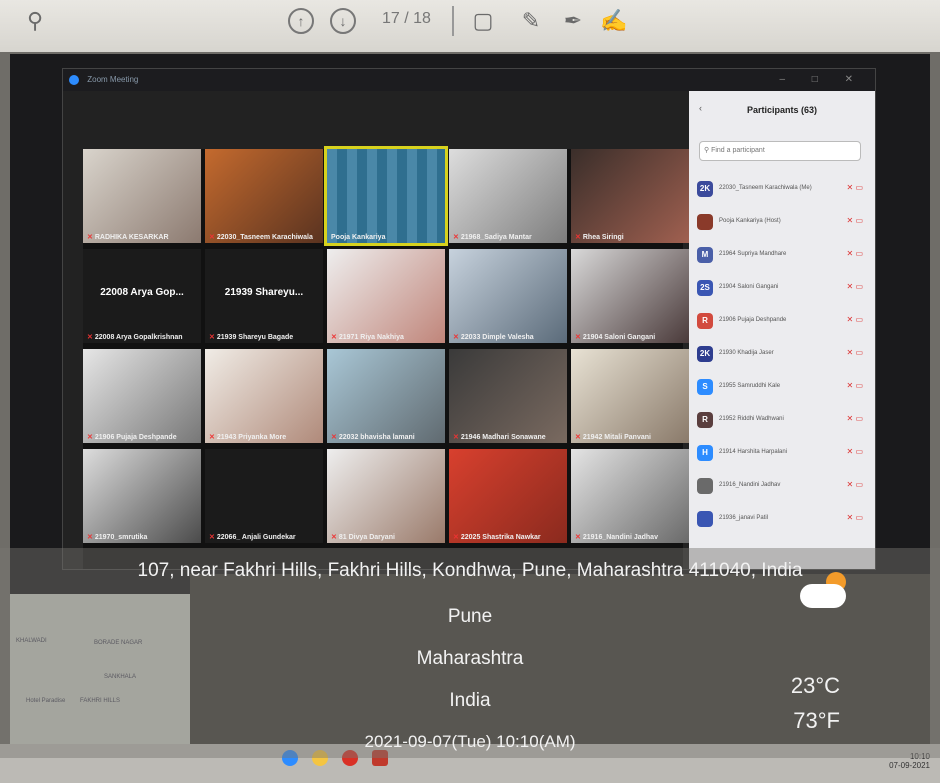 This screenshot has height=783, width=940. What do you see at coordinates (301, 21) in the screenshot?
I see `page-up-icon: ↑` at bounding box center [301, 21].